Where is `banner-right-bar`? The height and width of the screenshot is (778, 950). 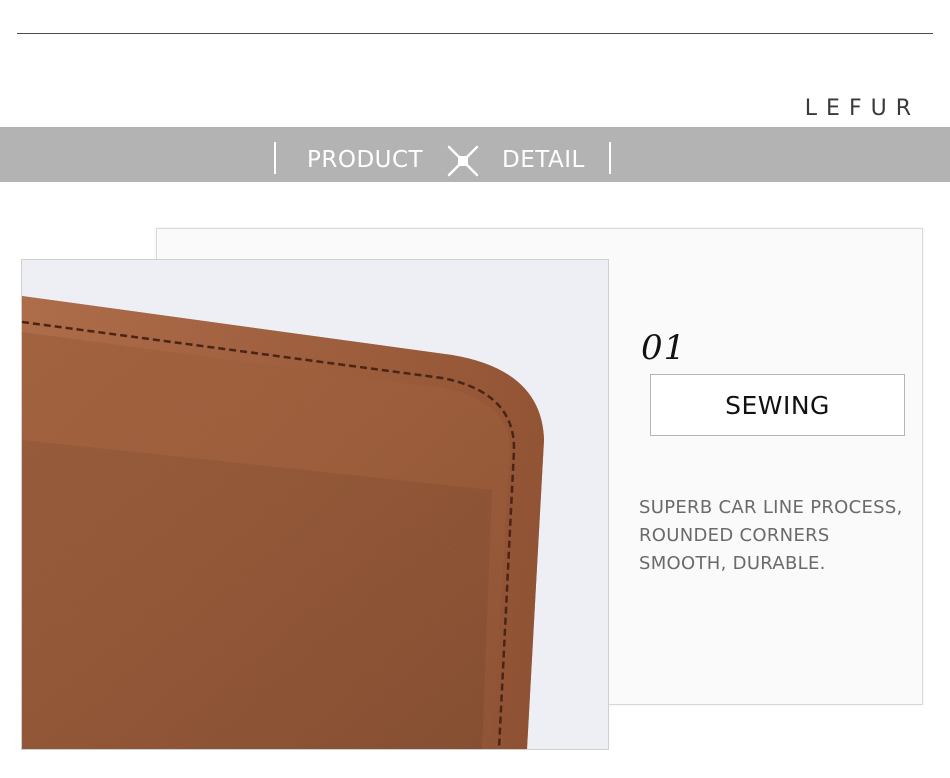
banner-right-bar is located at coordinates (610, 158).